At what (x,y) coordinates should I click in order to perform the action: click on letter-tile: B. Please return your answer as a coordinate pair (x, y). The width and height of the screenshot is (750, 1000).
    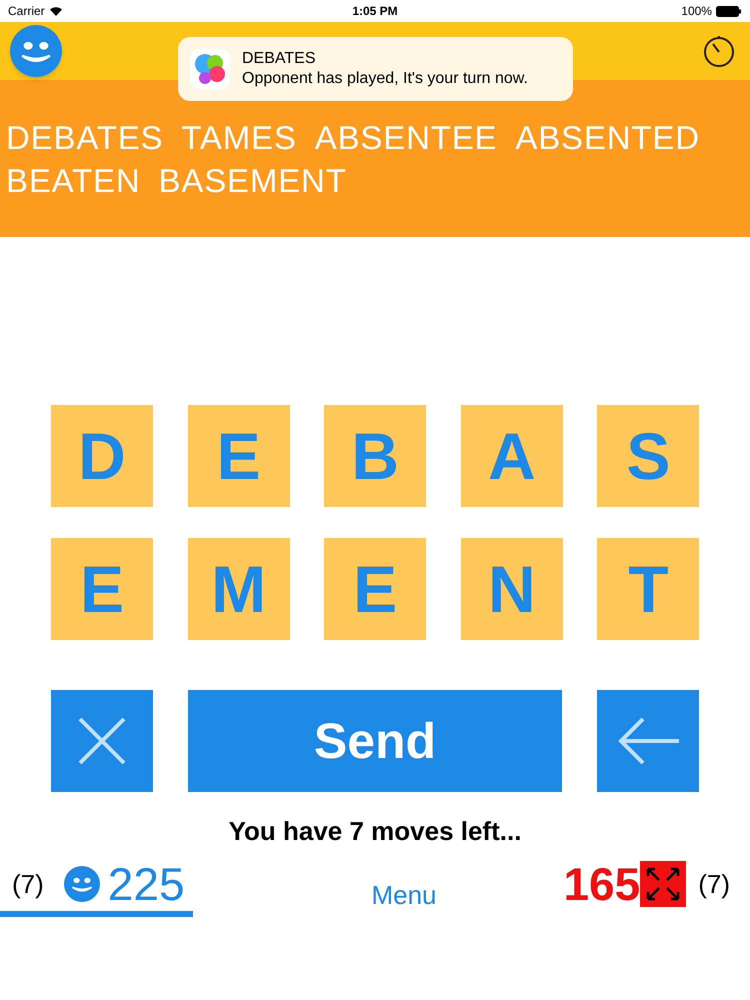
    Looking at the image, I should click on (375, 456).